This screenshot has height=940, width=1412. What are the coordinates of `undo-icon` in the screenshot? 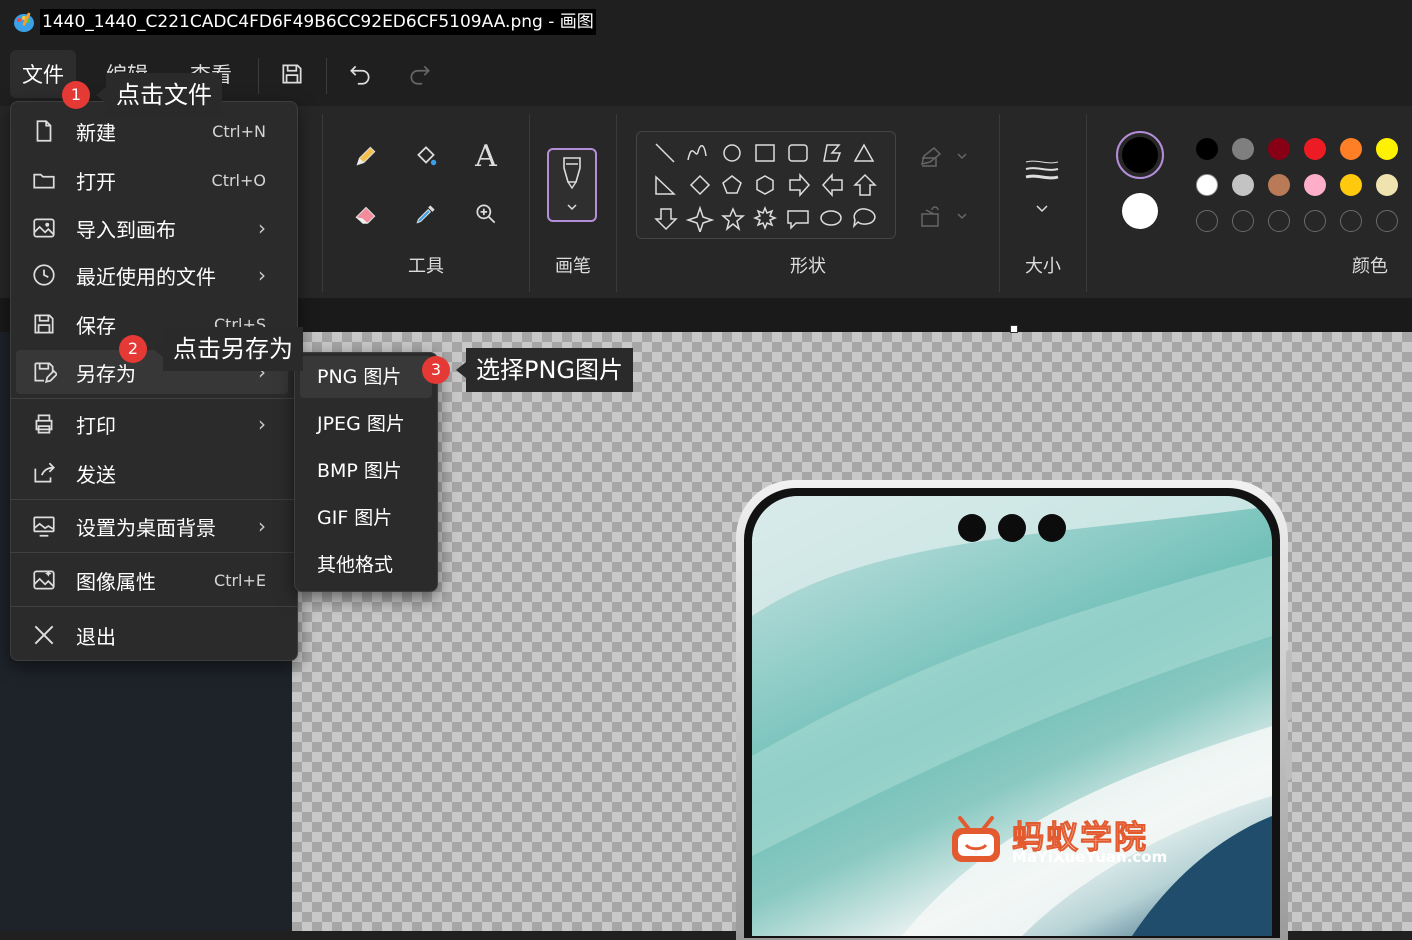 It's located at (360, 75).